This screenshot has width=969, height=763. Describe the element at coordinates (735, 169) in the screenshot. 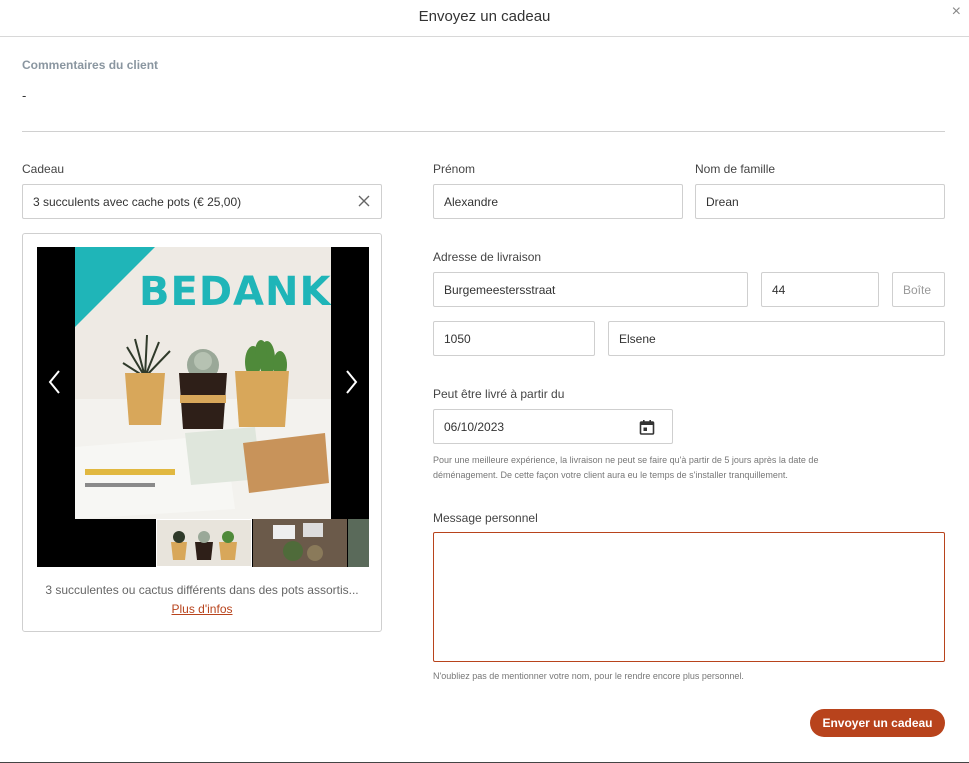

I see `last-name-label: Nom de famille` at that location.